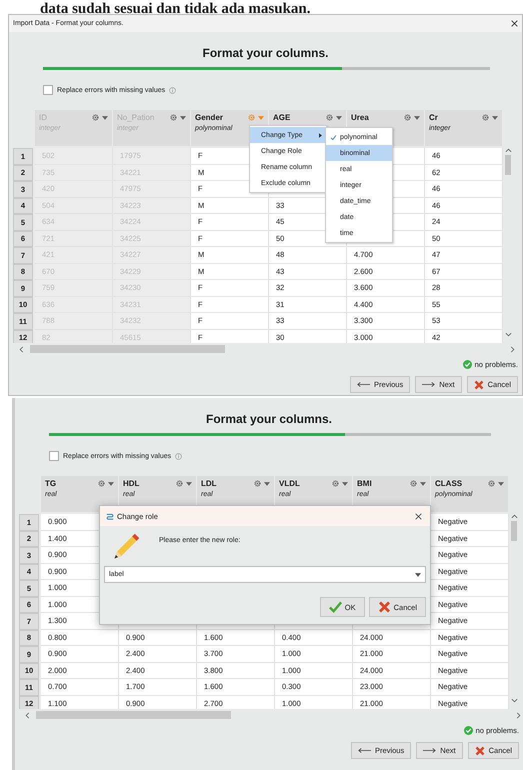 The width and height of the screenshot is (523, 770). What do you see at coordinates (175, 9) in the screenshot?
I see `caption-text: data sudah sesuai dan tidak ada masukan.` at bounding box center [175, 9].